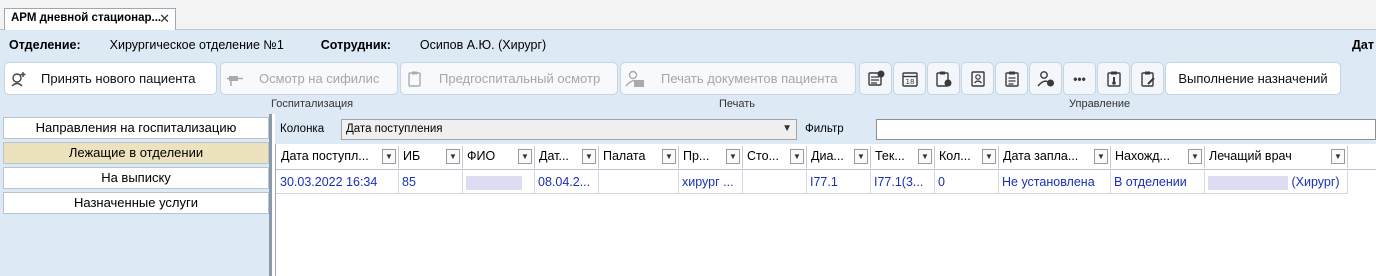 This screenshot has height=276, width=1376. I want to click on close-icon: ✕, so click(164, 19).